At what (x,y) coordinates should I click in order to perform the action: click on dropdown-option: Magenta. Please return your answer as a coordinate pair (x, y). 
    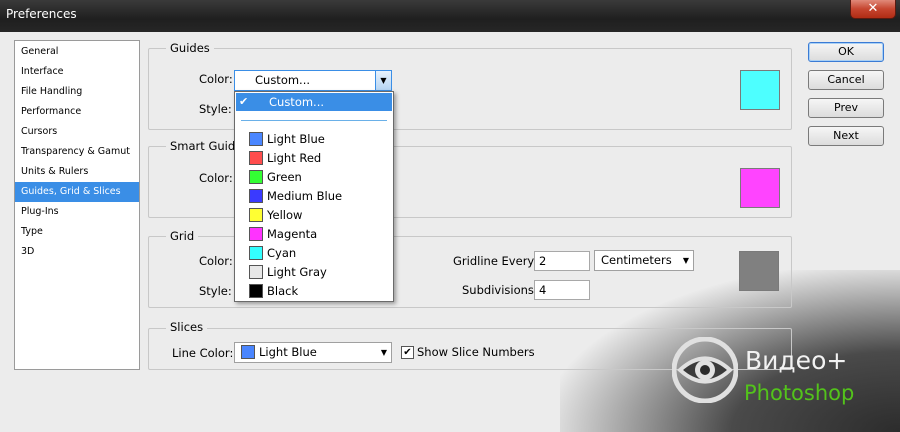
    Looking at the image, I should click on (283, 234).